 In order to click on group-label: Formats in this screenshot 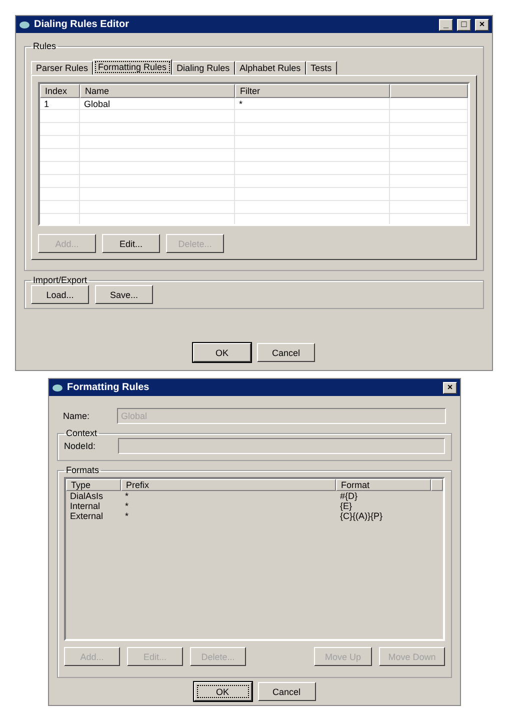, I will do `click(82, 470)`.